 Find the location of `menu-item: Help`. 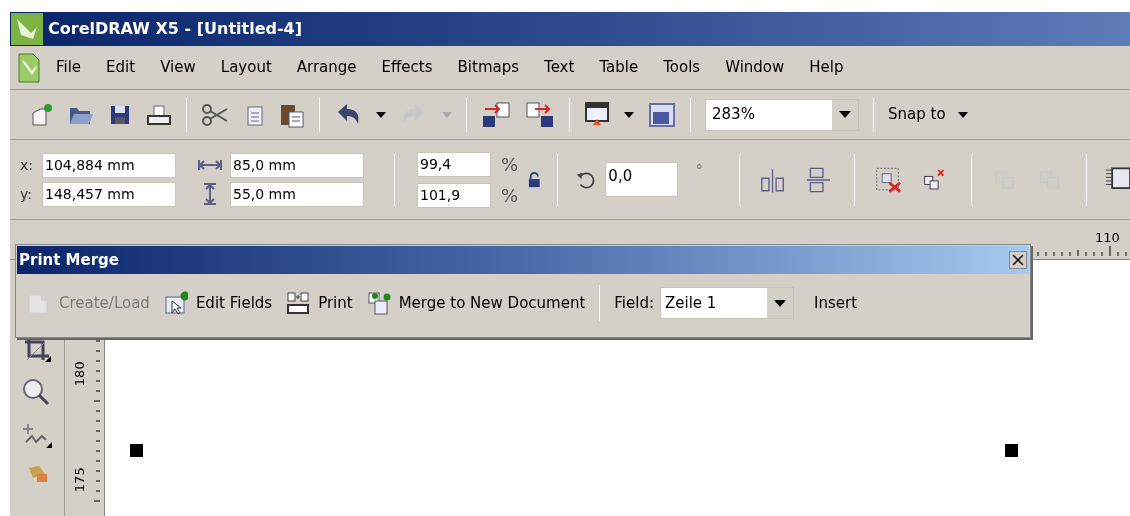

menu-item: Help is located at coordinates (826, 67).